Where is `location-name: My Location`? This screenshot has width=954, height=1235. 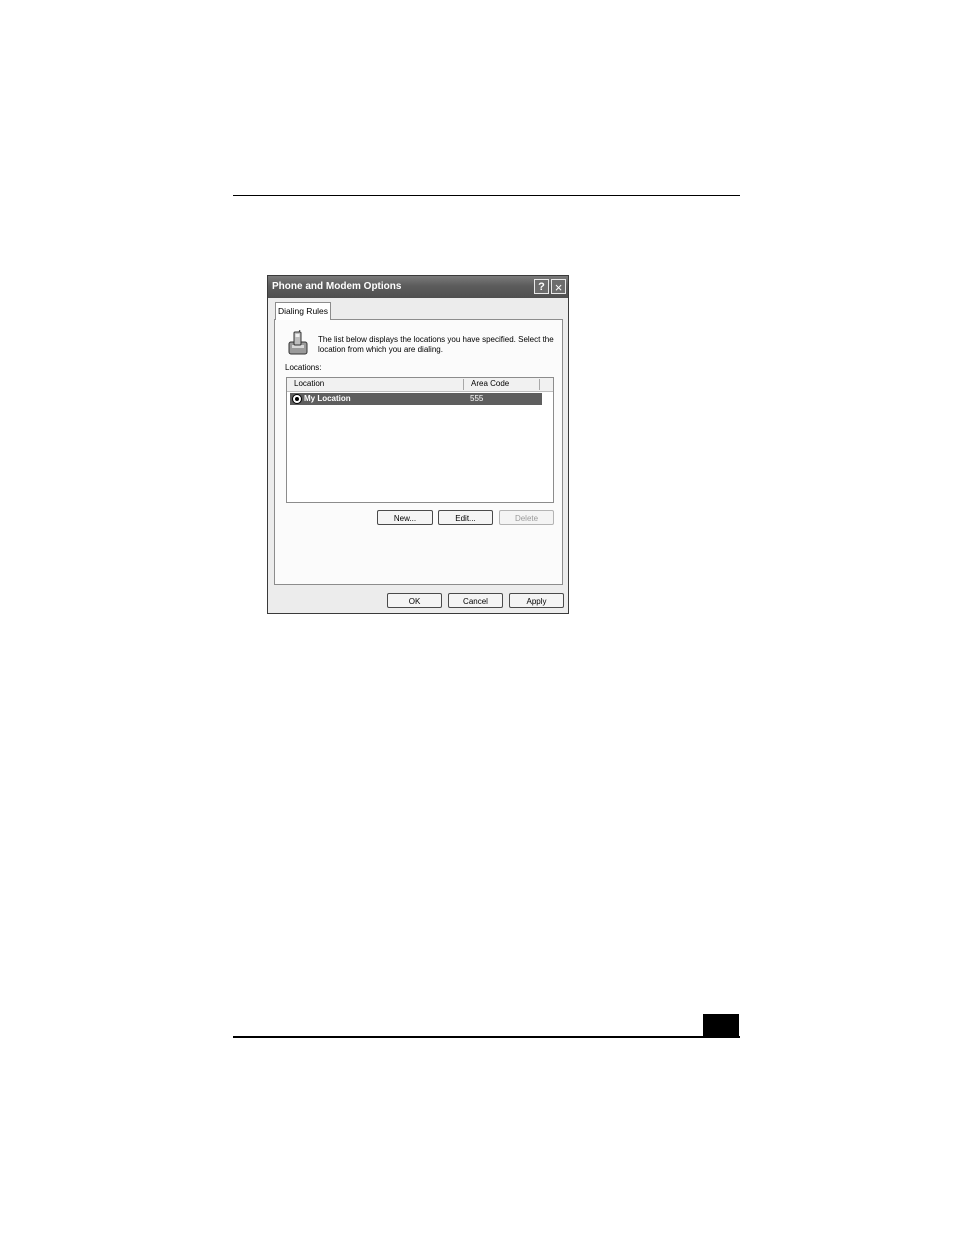
location-name: My Location is located at coordinates (327, 398).